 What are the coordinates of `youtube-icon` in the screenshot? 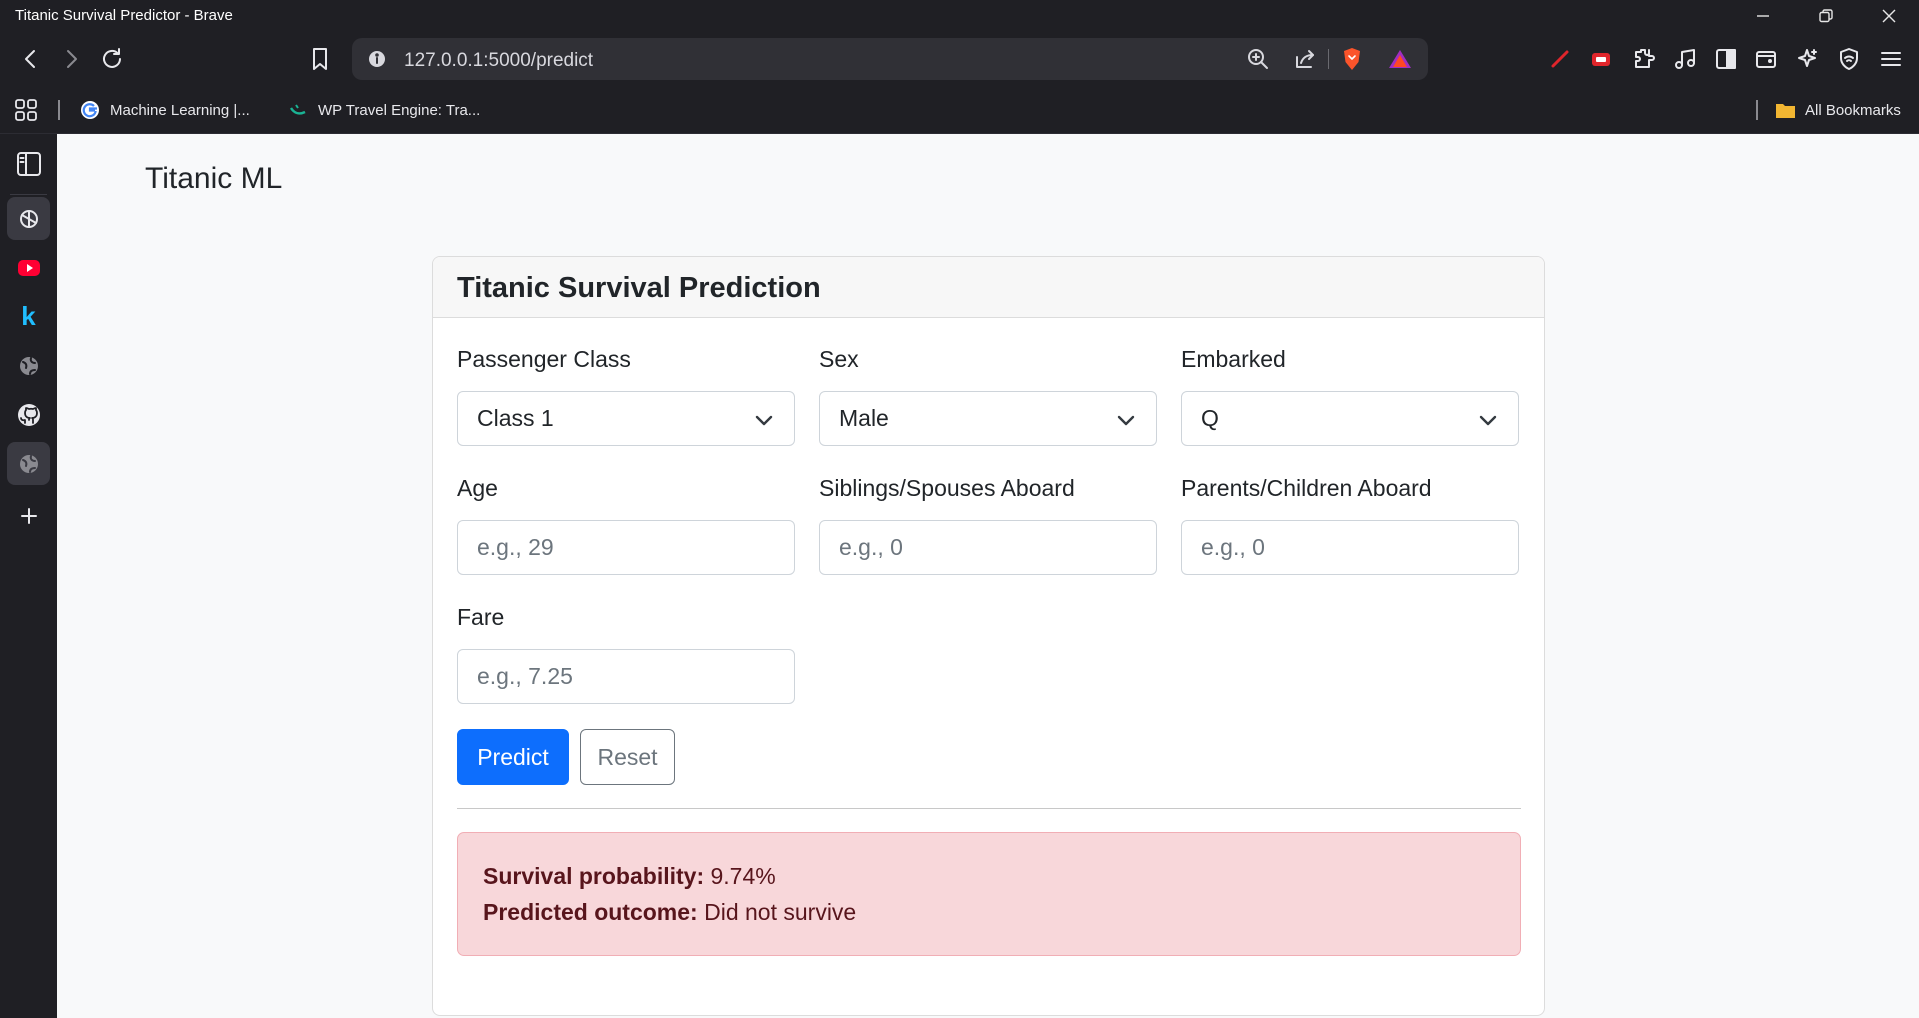 It's located at (28, 267).